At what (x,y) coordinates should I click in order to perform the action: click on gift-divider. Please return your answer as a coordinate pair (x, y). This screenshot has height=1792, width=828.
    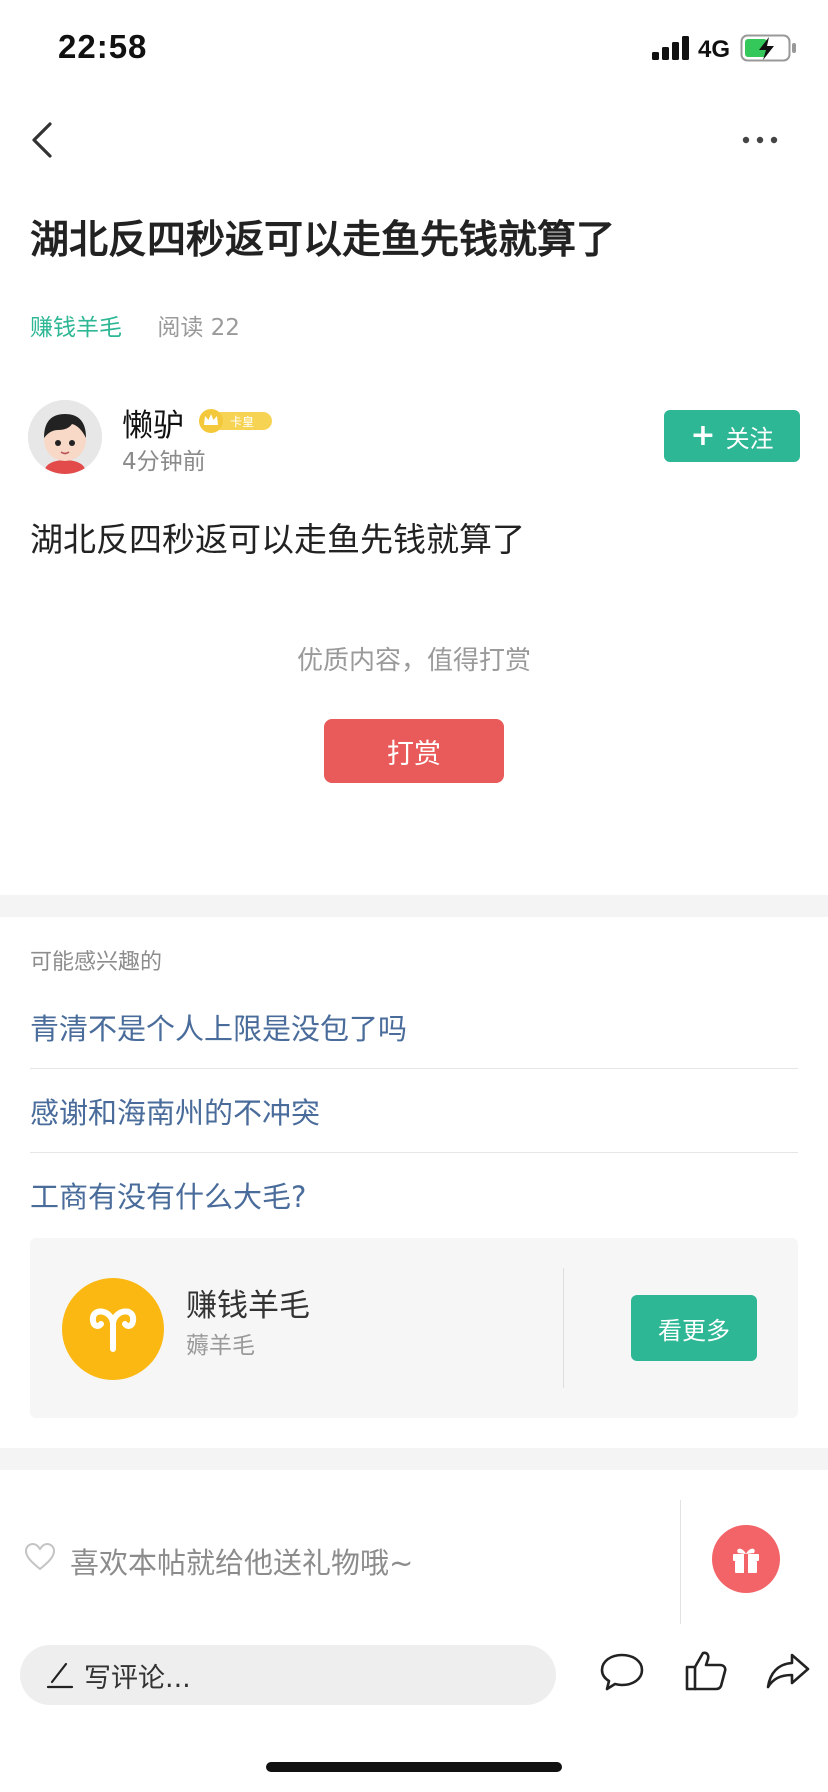
    Looking at the image, I should click on (680, 1562).